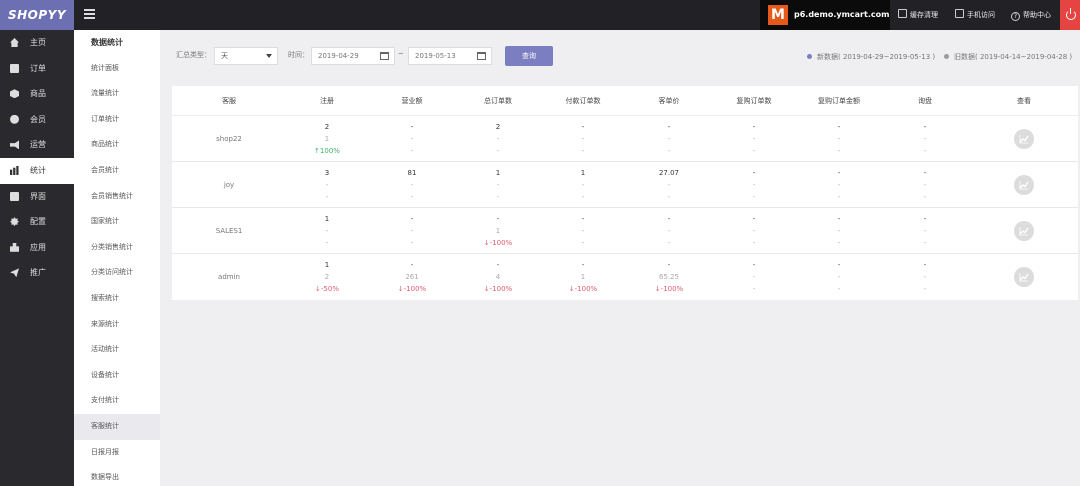  I want to click on mobile-icon, so click(959, 13).